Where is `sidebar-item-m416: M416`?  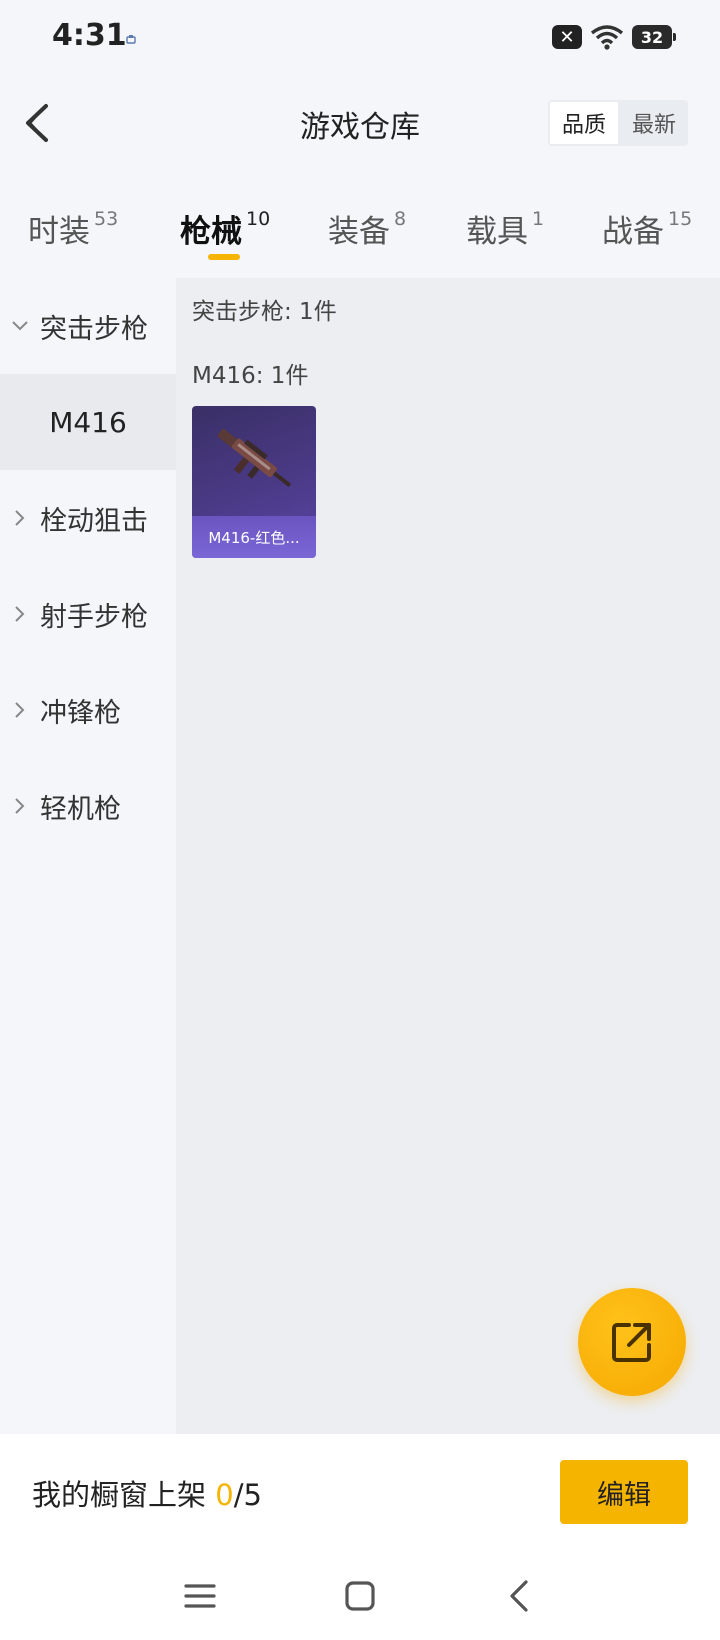 sidebar-item-m416: M416 is located at coordinates (88, 422).